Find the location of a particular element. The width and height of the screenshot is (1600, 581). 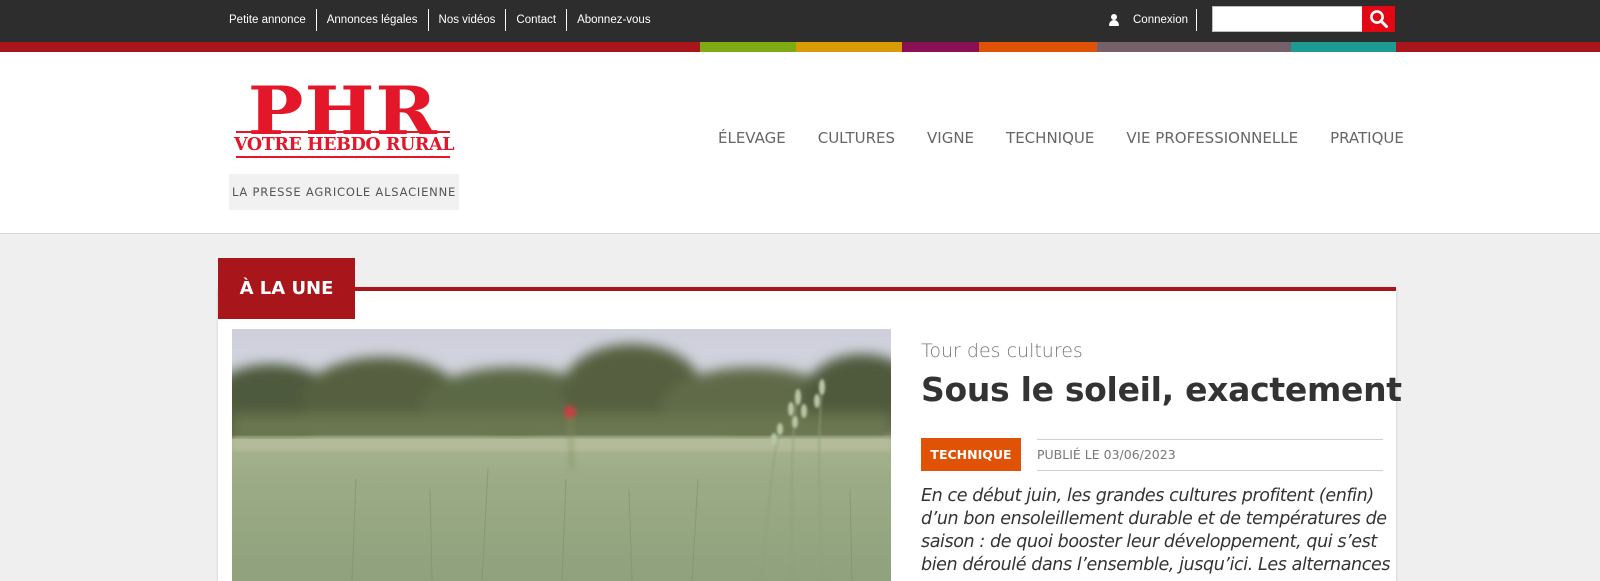

article-kicker: Tour des cultures is located at coordinates (1002, 351).